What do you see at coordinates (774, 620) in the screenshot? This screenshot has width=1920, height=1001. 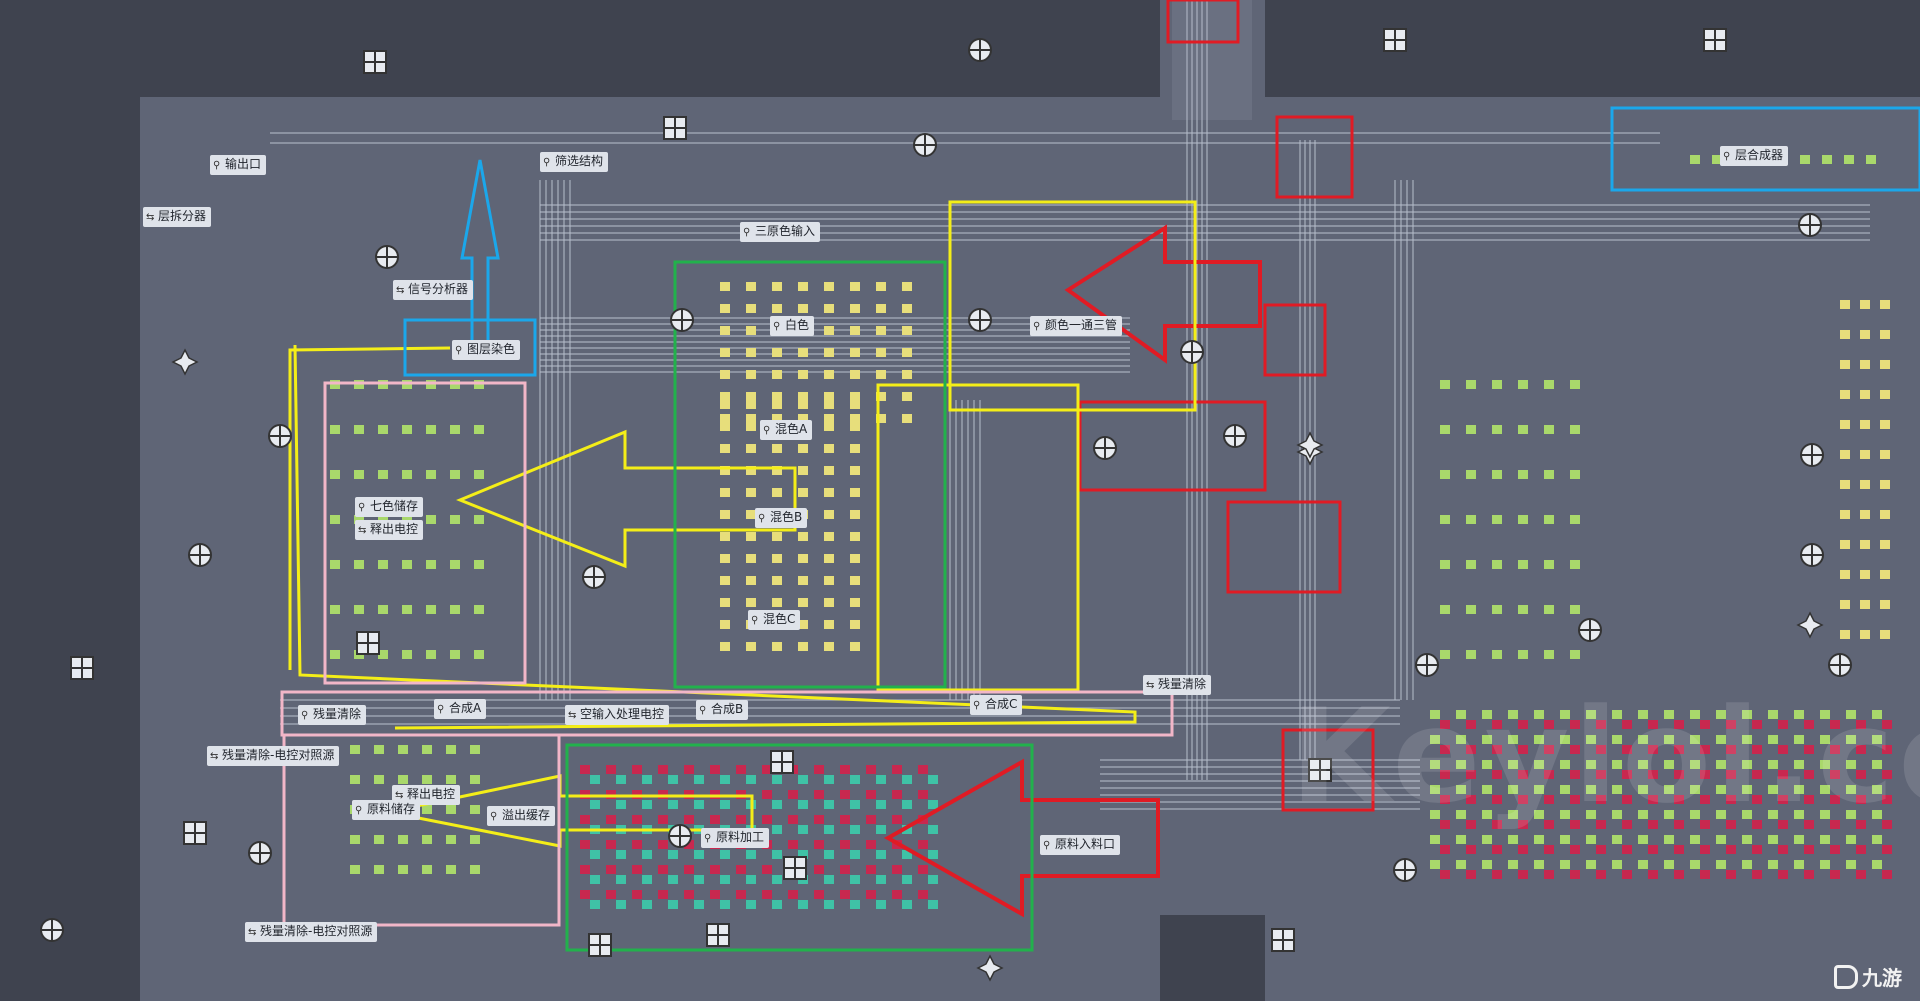 I see `label-mix-c: ⚲ 混色C` at bounding box center [774, 620].